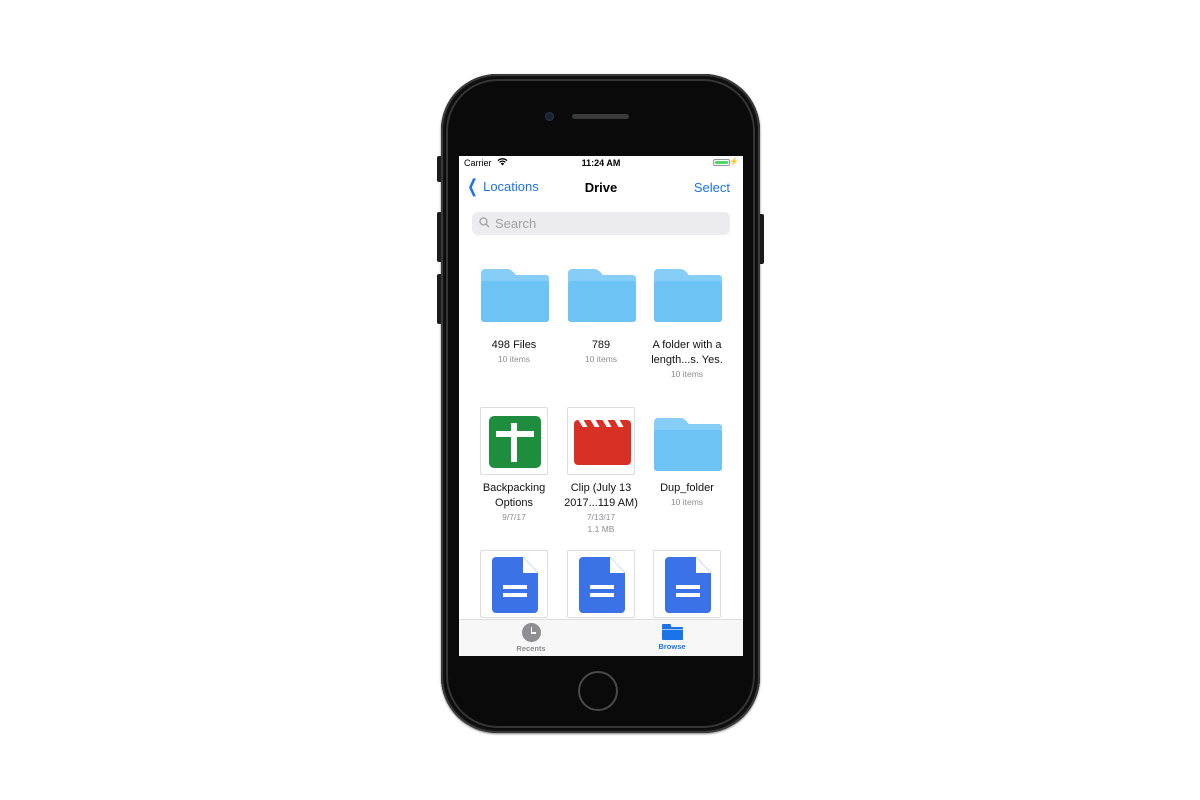  Describe the element at coordinates (531, 632) in the screenshot. I see `clock-icon` at that location.